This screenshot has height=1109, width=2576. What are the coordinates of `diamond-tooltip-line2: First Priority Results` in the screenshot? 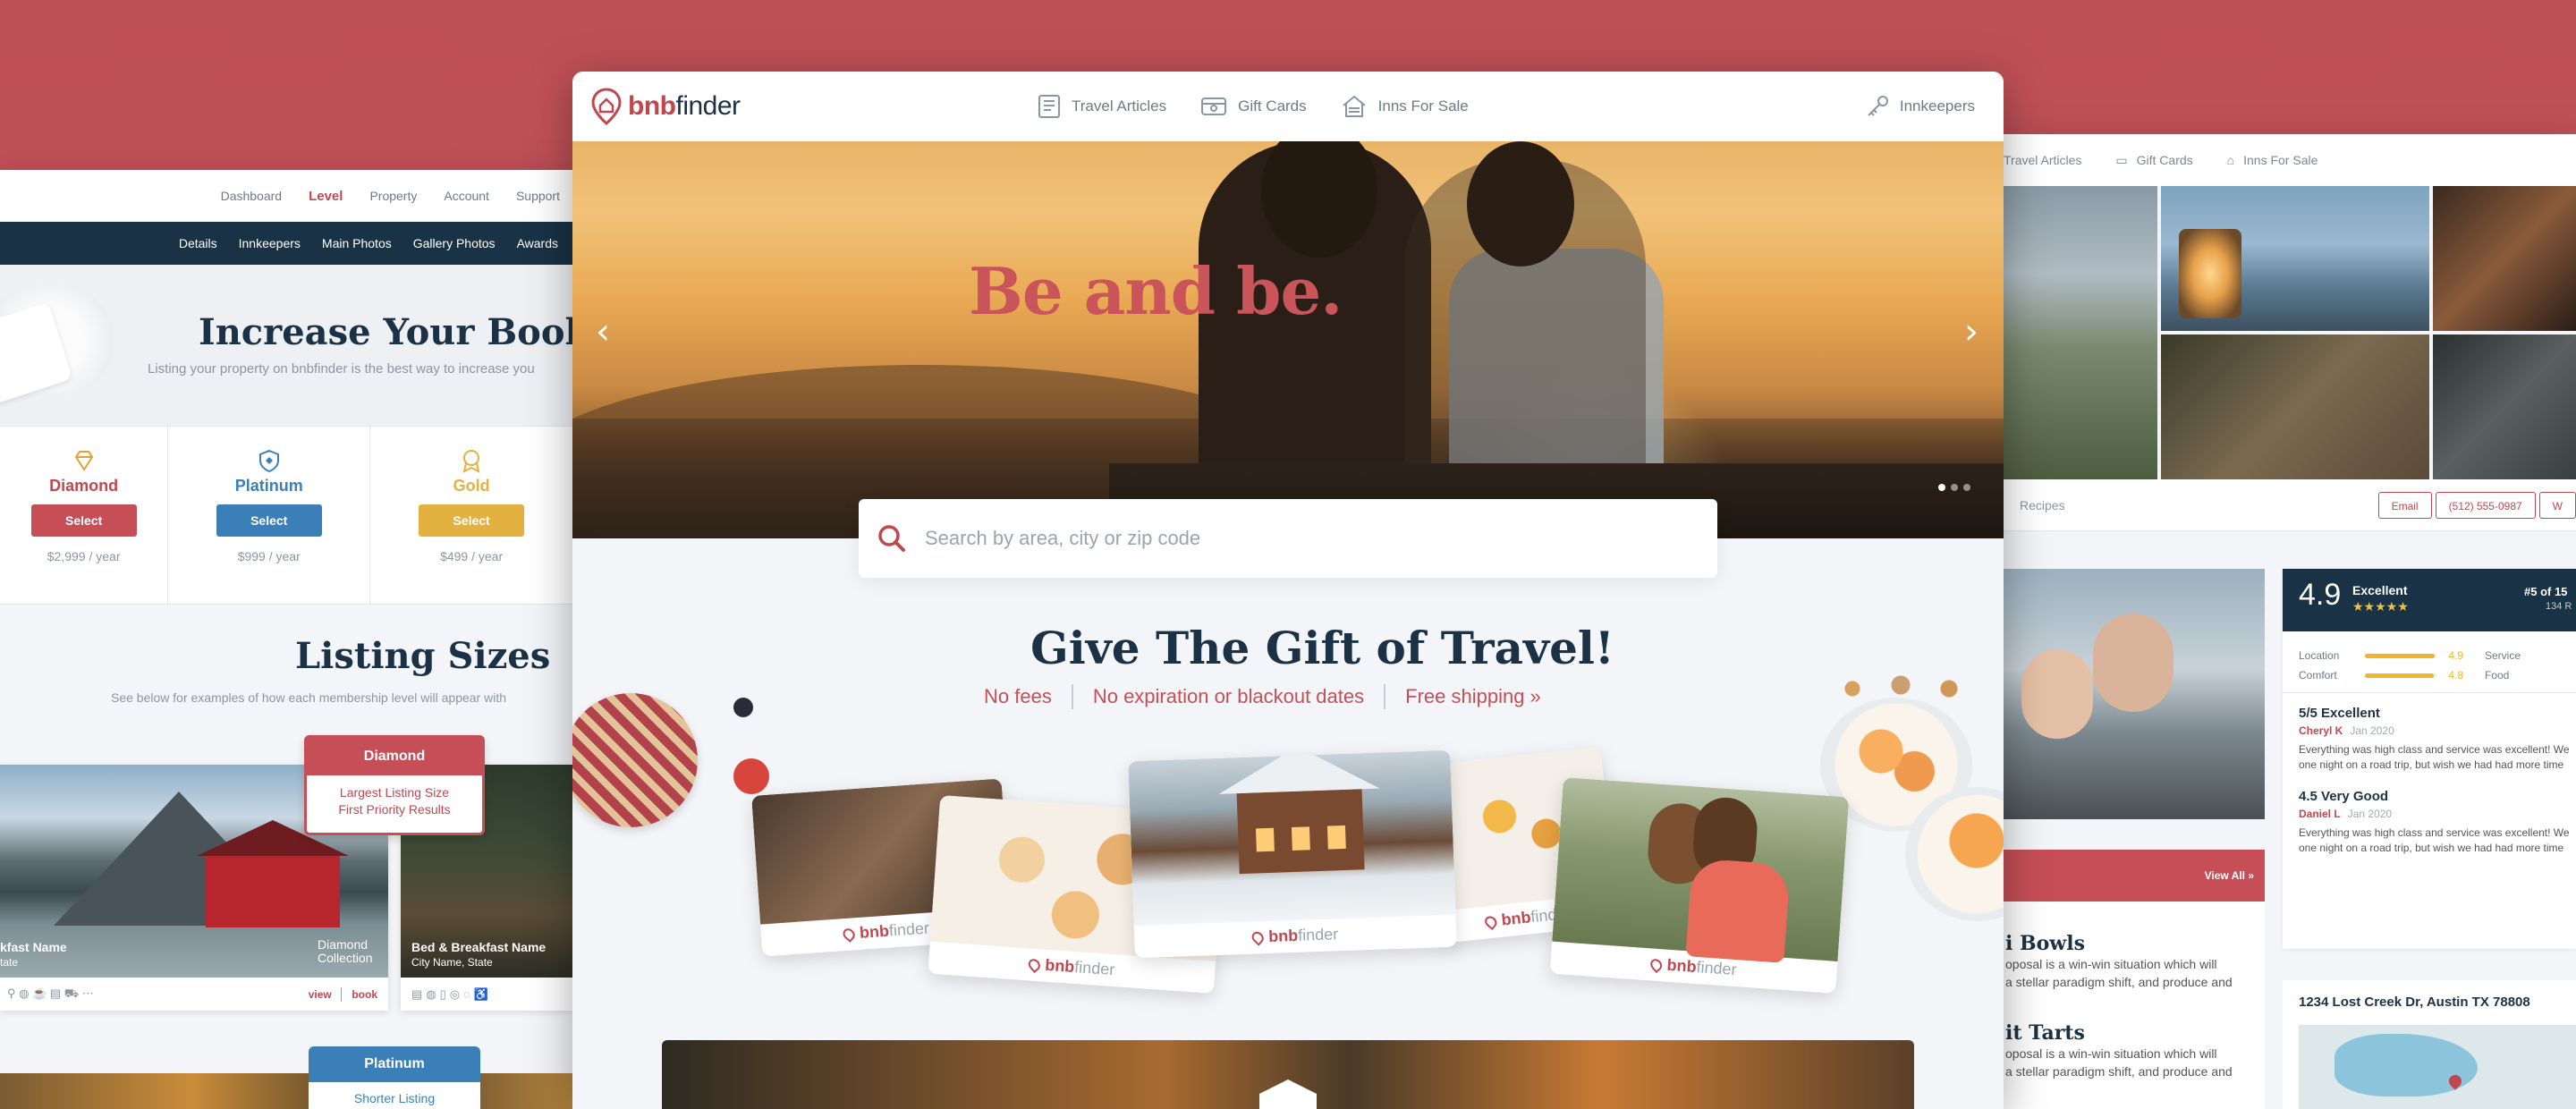 It's located at (394, 809).